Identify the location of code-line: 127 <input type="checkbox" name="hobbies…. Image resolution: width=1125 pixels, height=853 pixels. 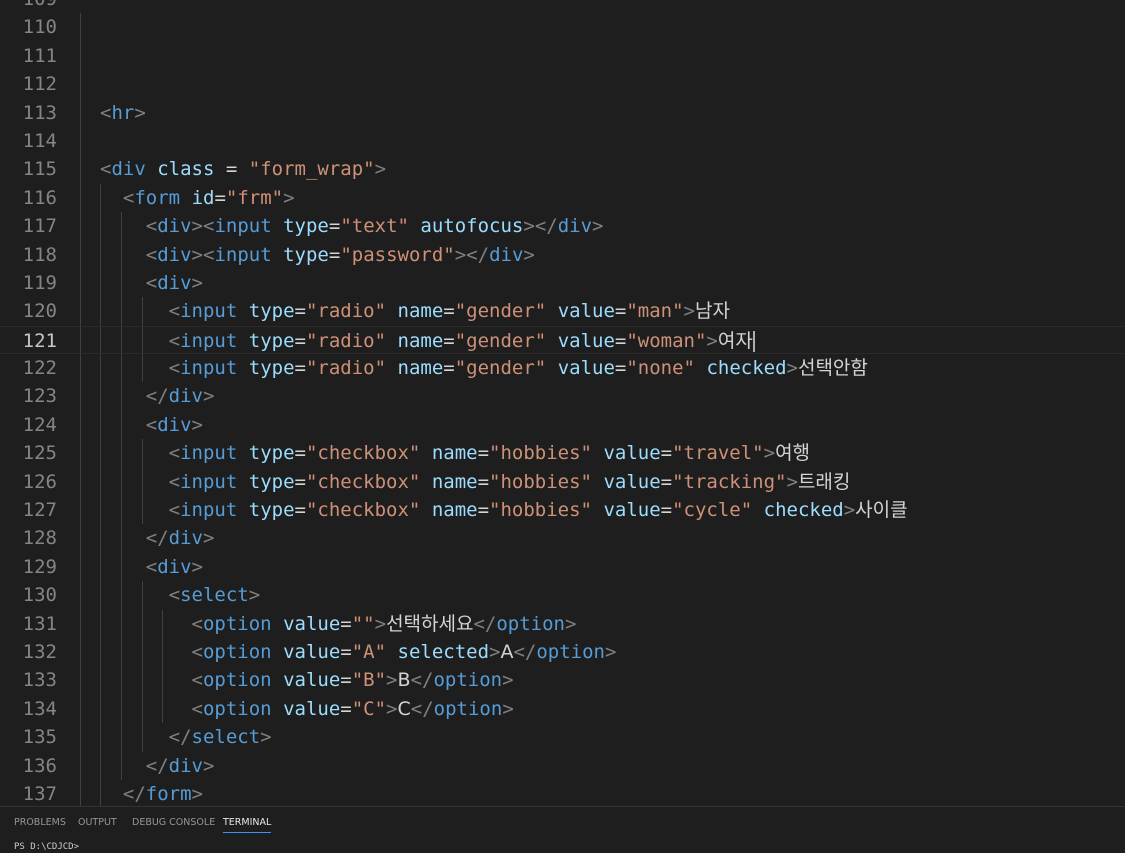
(562, 510).